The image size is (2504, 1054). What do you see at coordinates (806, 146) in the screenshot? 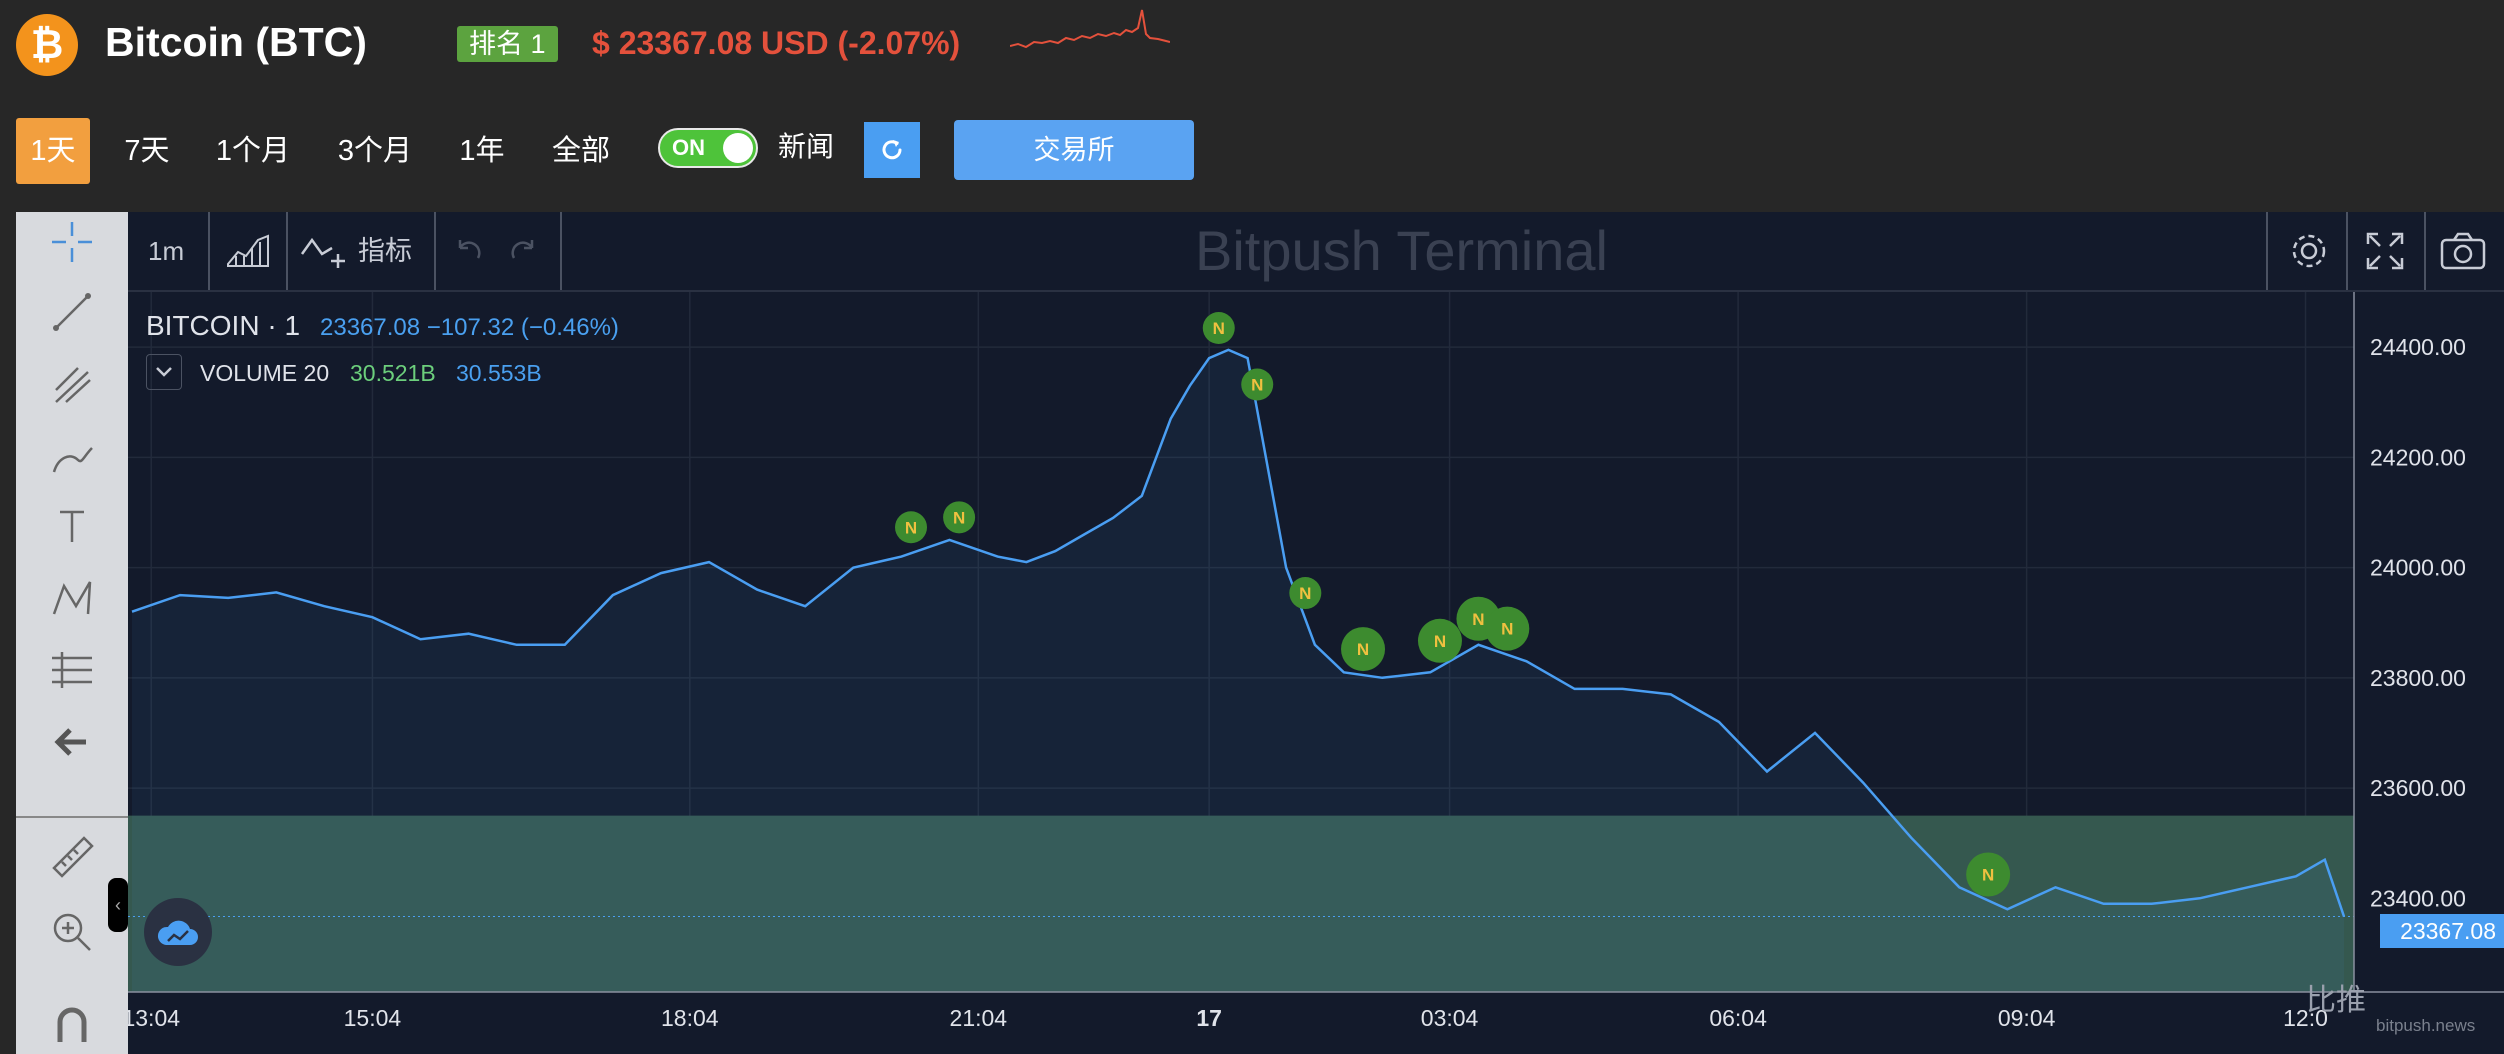
I see `news-label: 新闻` at bounding box center [806, 146].